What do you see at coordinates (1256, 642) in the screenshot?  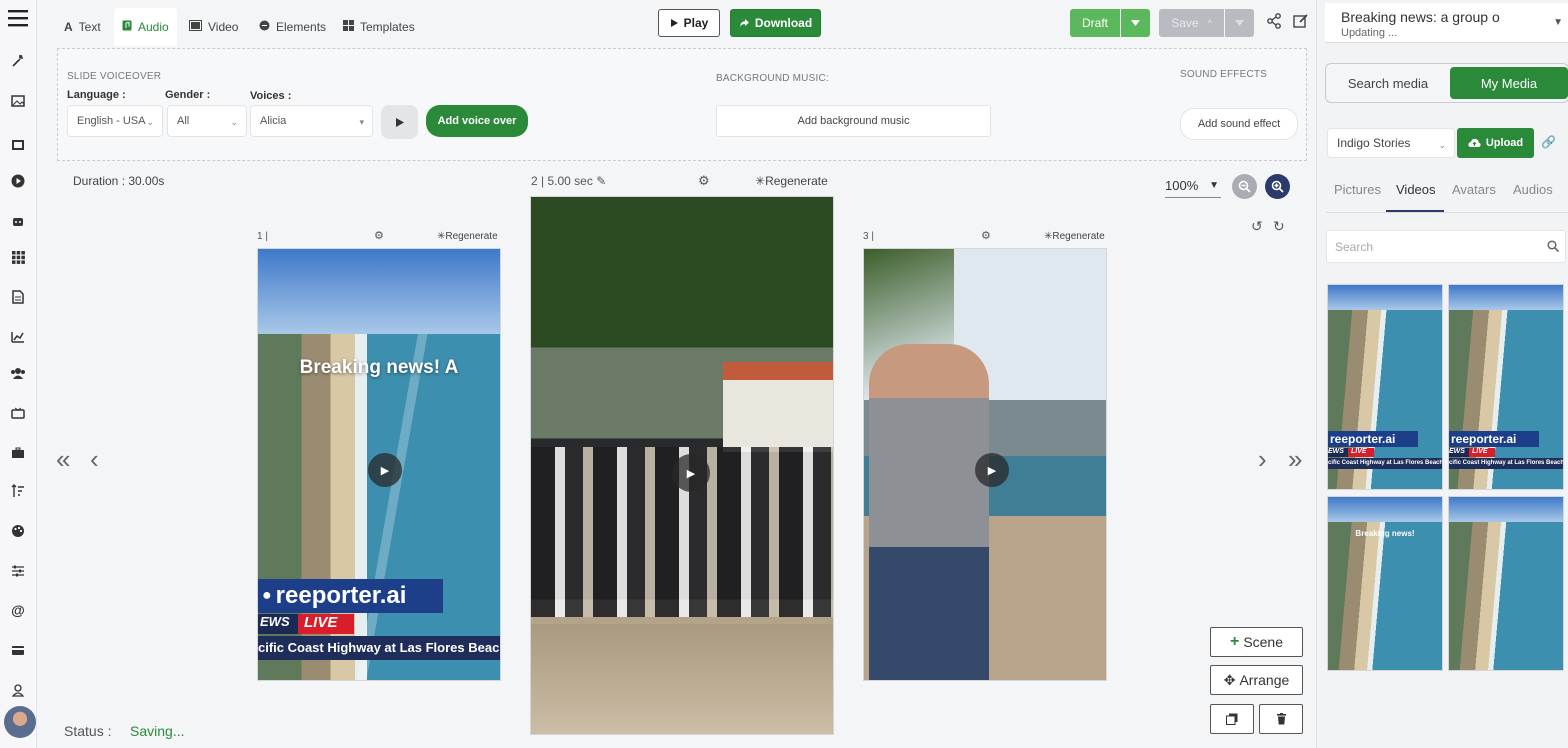 I see `add-scene-button: + Scene` at bounding box center [1256, 642].